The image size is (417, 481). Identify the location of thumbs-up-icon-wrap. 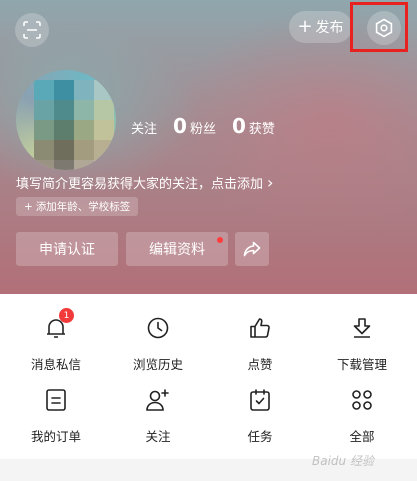
(260, 328).